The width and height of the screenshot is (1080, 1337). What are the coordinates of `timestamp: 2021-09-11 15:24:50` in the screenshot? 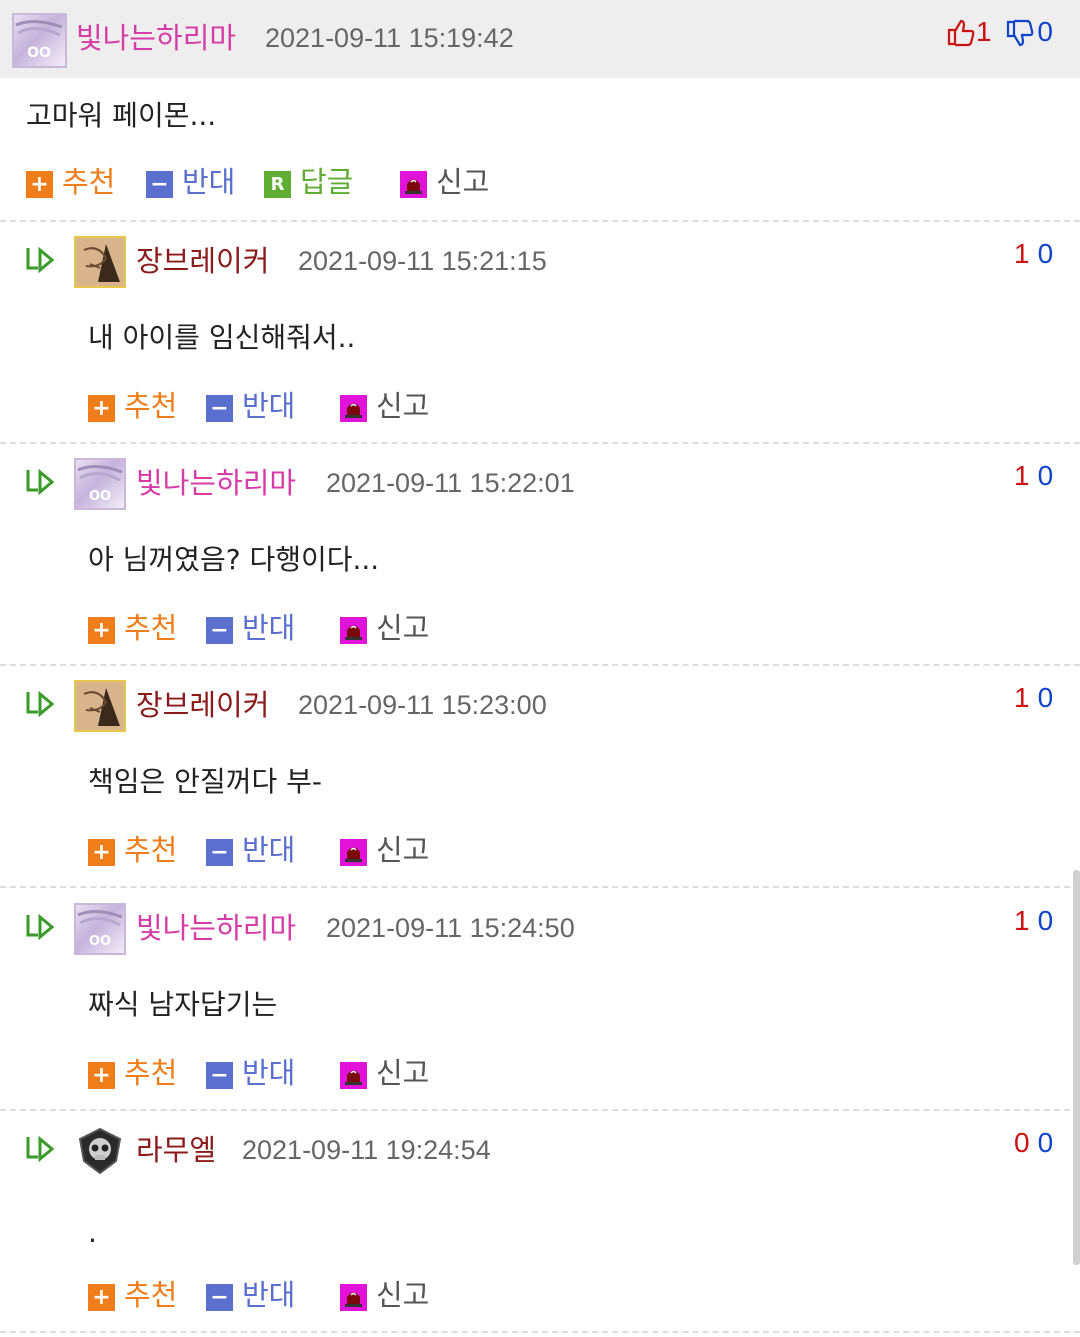 It's located at (450, 928).